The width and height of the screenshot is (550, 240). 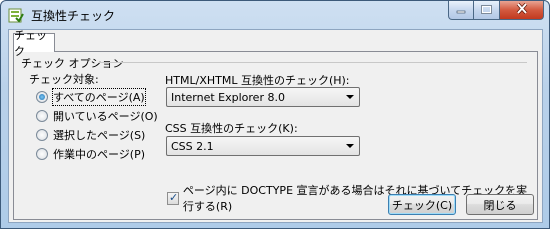 I want to click on html-compat-value: Internet Explorer 8.0, so click(x=228, y=97).